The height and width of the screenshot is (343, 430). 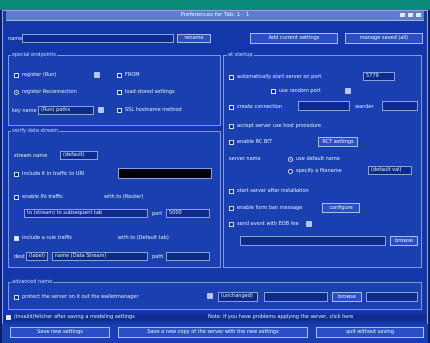 What do you see at coordinates (47, 238) in the screenshot?
I see `include-rule-label: include a rule traffic` at bounding box center [47, 238].